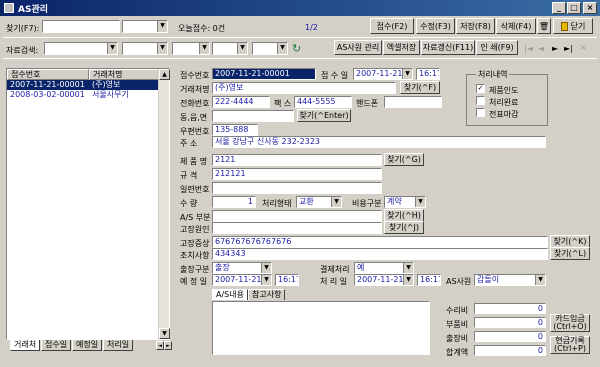 Image resolution: width=600 pixels, height=367 pixels. Describe the element at coordinates (380, 242) in the screenshot. I see `symptom-field: 676767676767676` at that location.